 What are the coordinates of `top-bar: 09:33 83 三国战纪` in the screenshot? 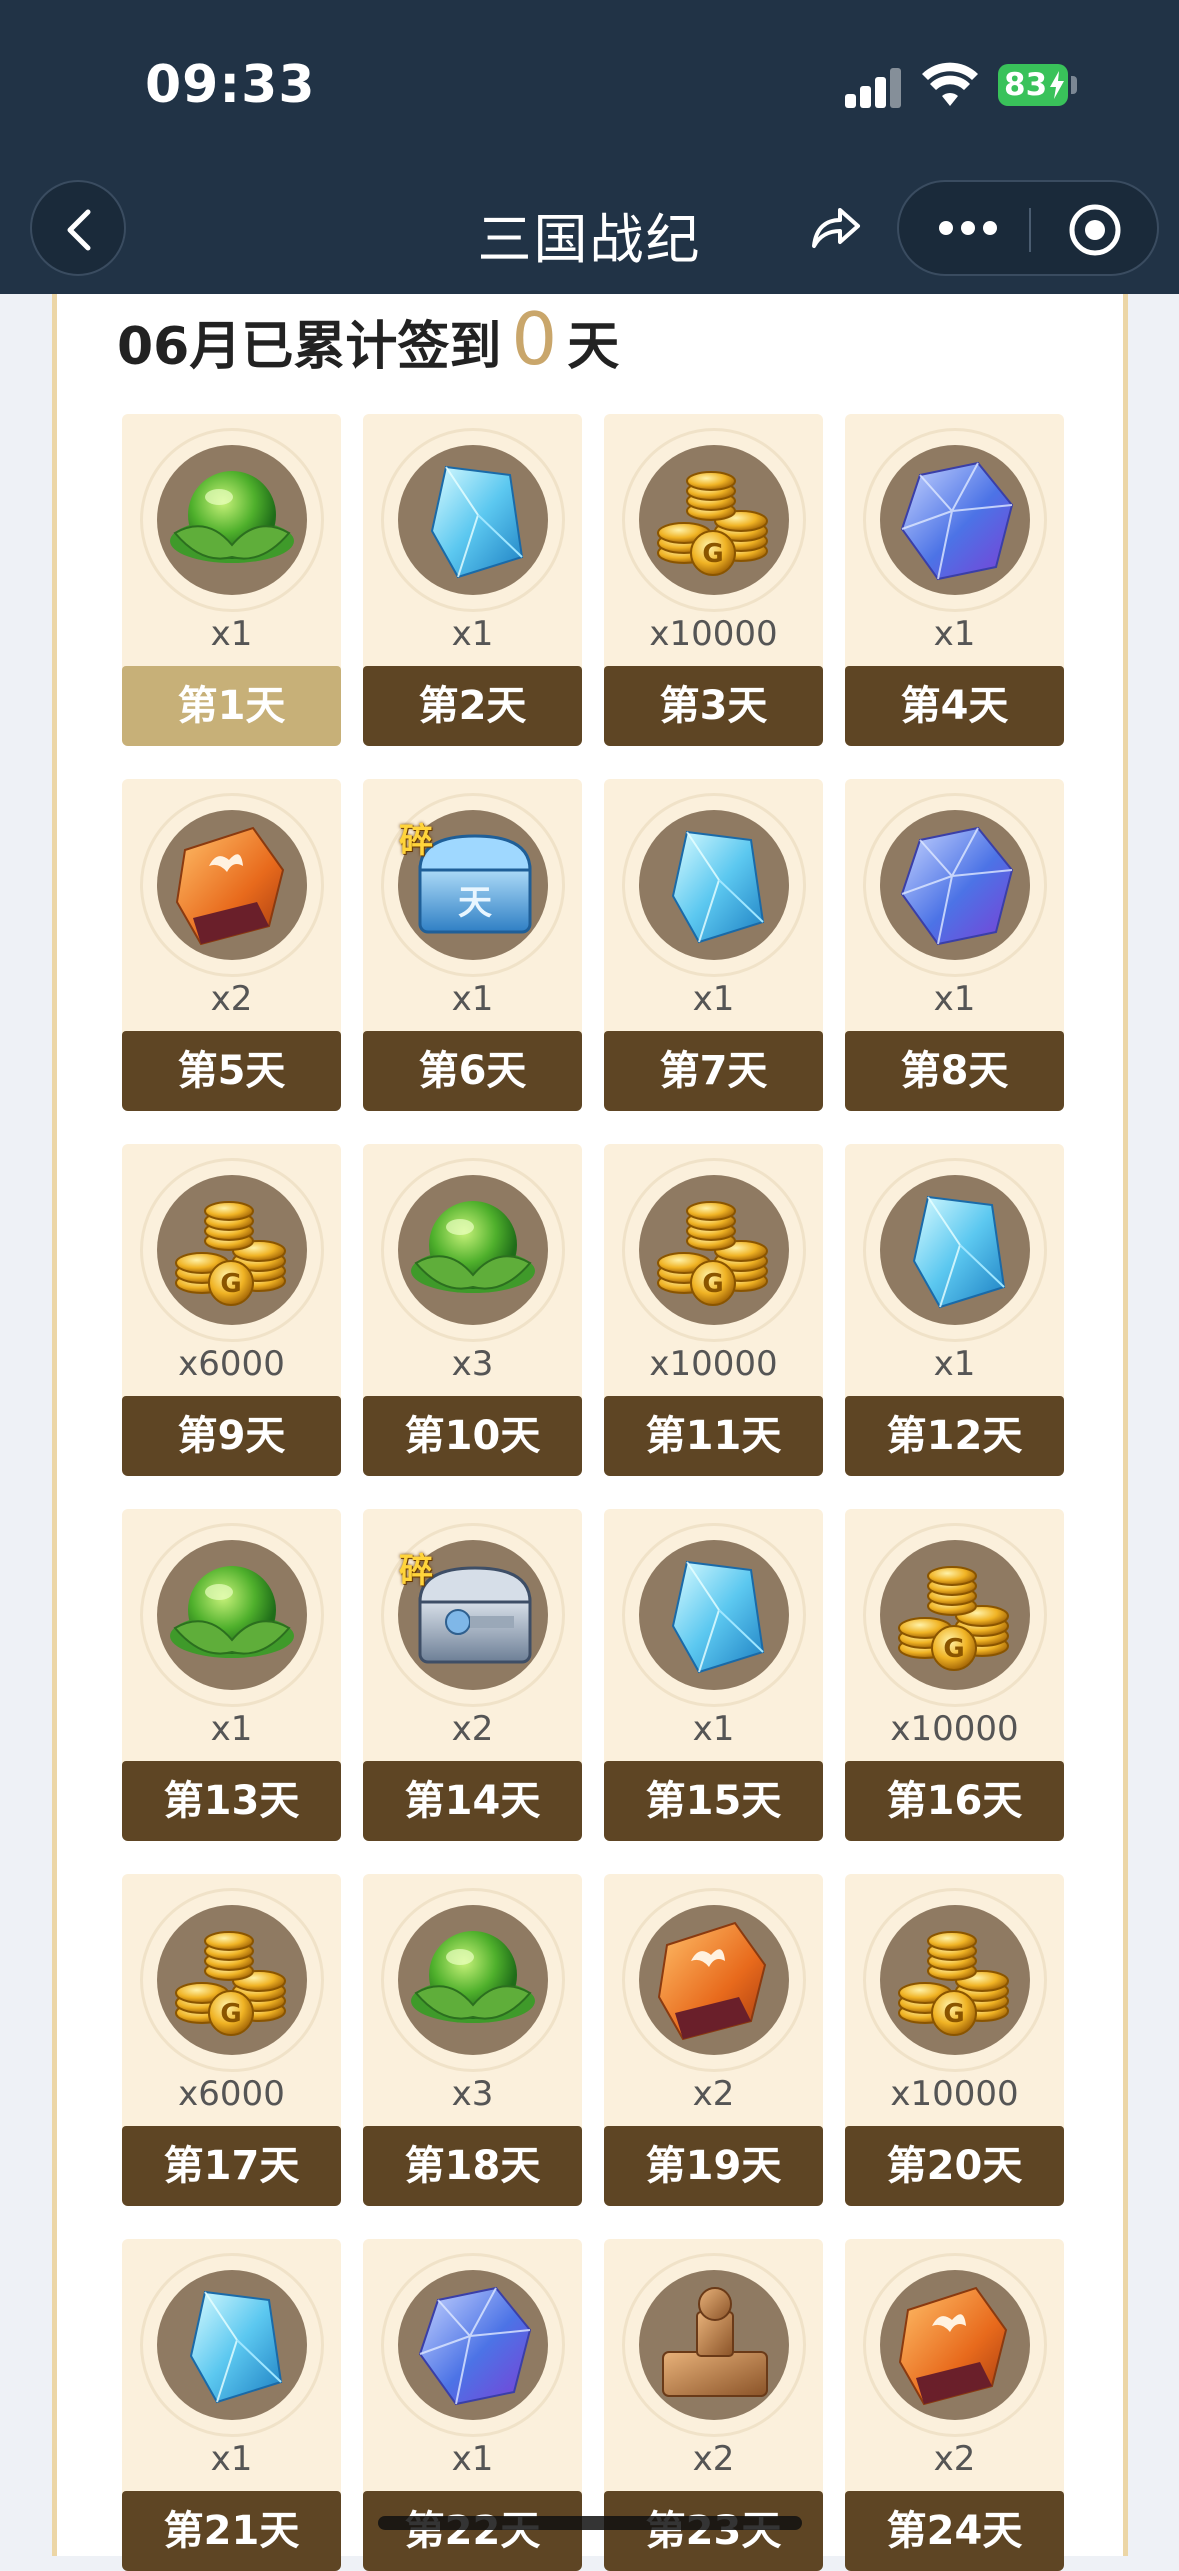 It's located at (589, 147).